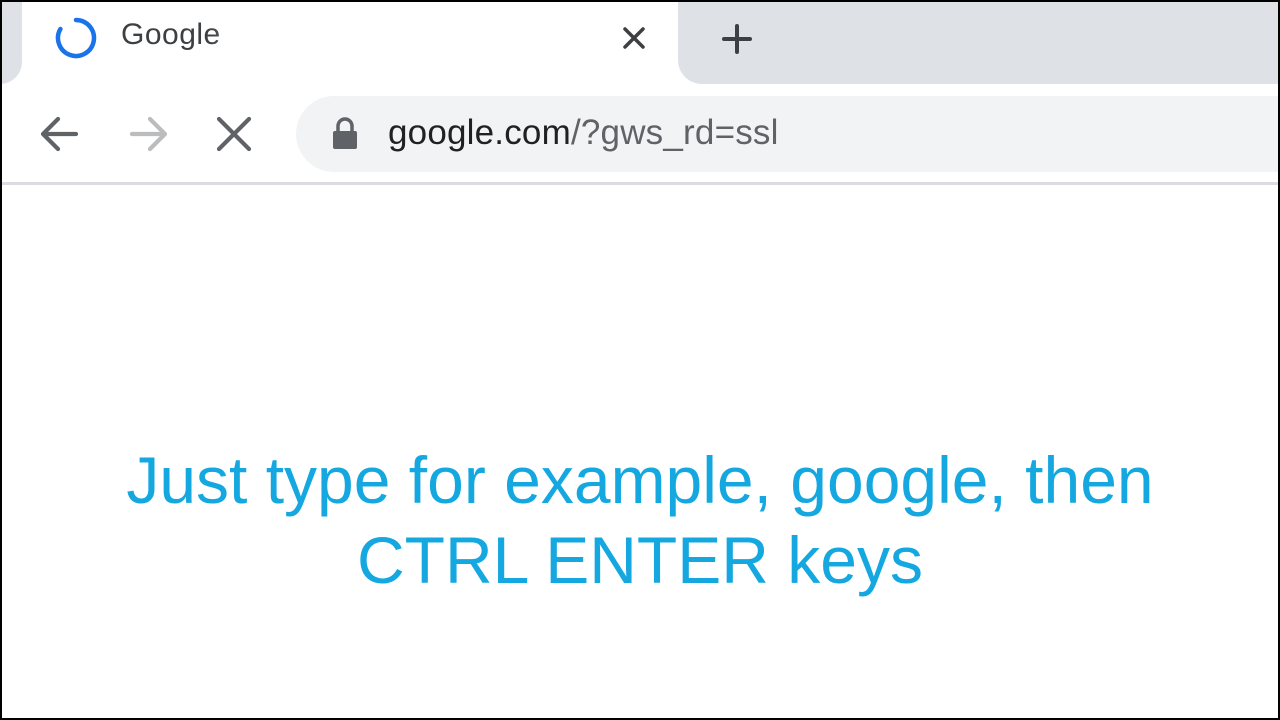  I want to click on tab-close-icon, so click(634, 38).